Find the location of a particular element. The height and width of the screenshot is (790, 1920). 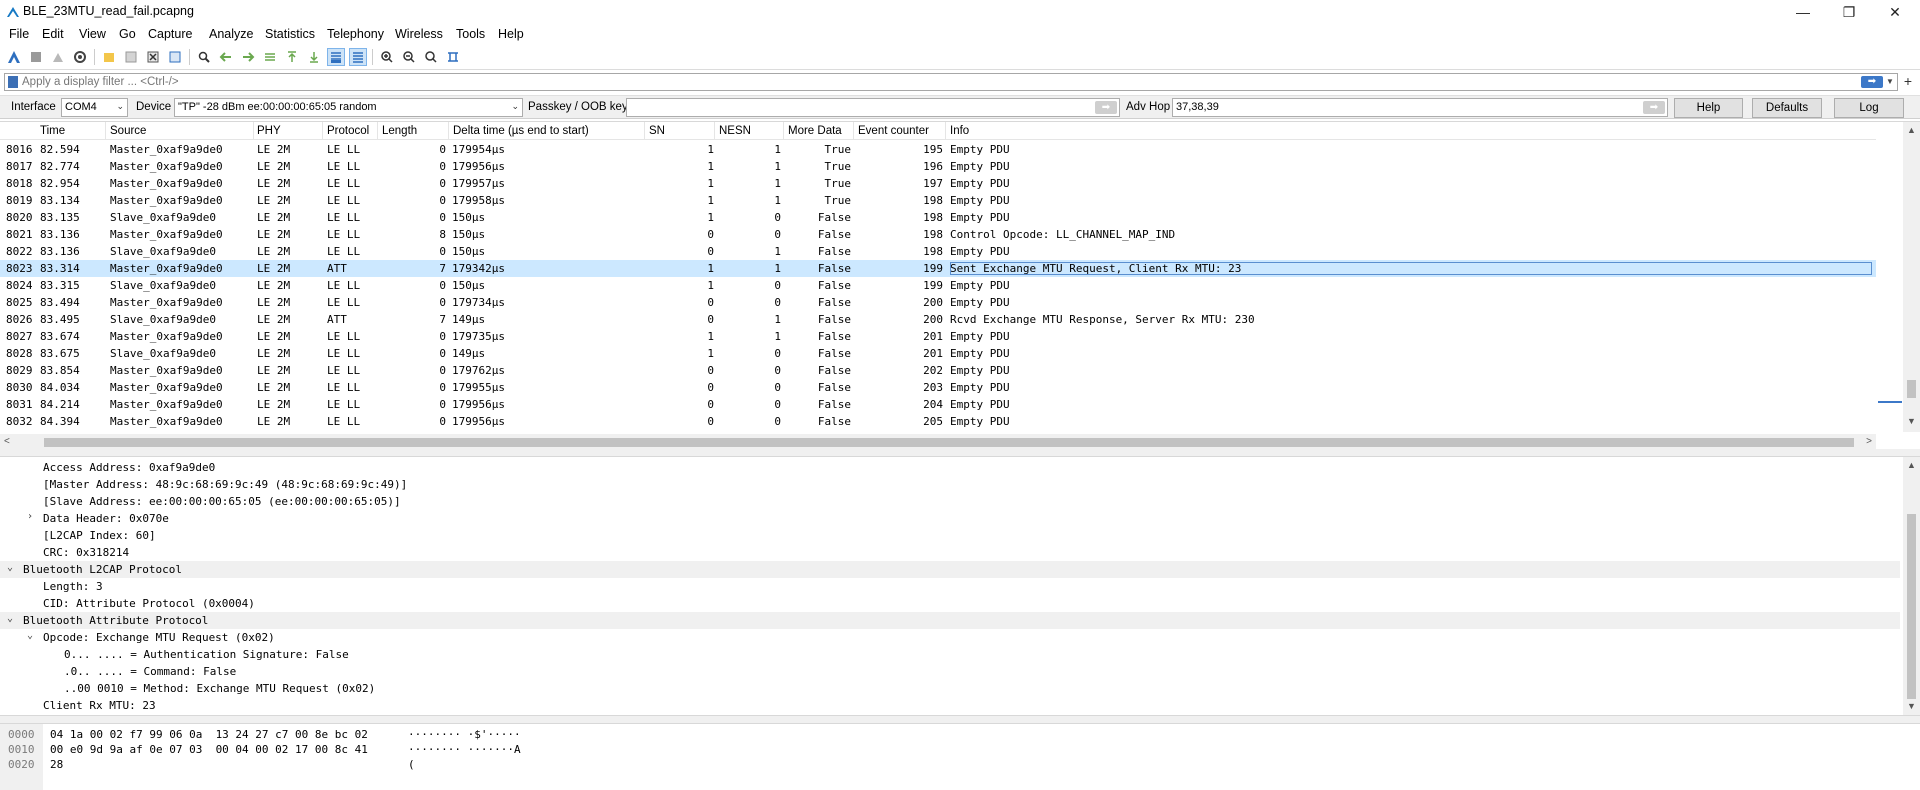

go-first-packet-icon is located at coordinates (292, 57).